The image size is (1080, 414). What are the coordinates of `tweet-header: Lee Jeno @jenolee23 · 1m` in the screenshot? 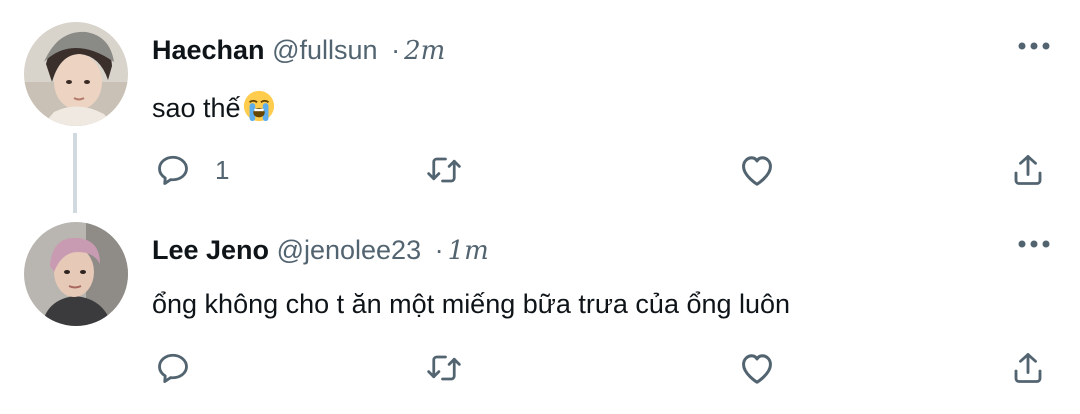 It's located at (320, 250).